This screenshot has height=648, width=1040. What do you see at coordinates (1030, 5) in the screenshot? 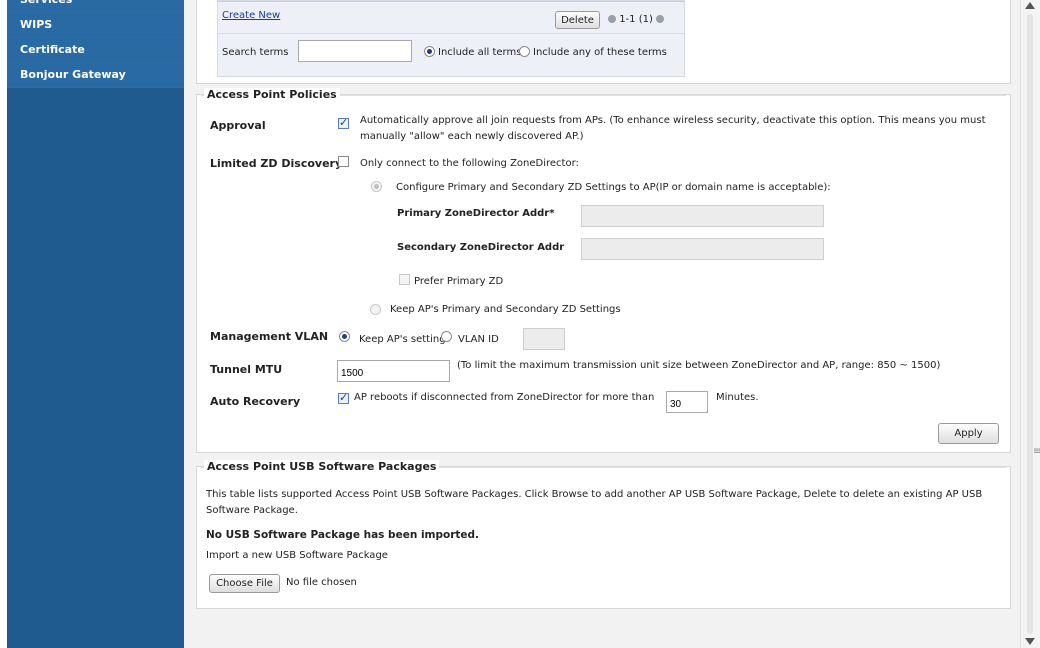
I see `scroll-up-icon` at bounding box center [1030, 5].